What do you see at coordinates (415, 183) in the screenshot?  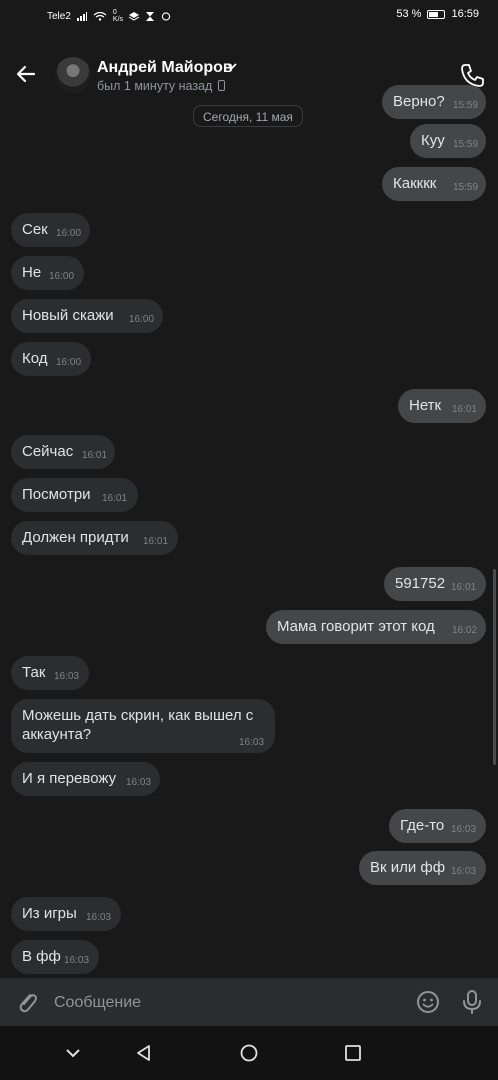 I see `message-text: Какккк` at bounding box center [415, 183].